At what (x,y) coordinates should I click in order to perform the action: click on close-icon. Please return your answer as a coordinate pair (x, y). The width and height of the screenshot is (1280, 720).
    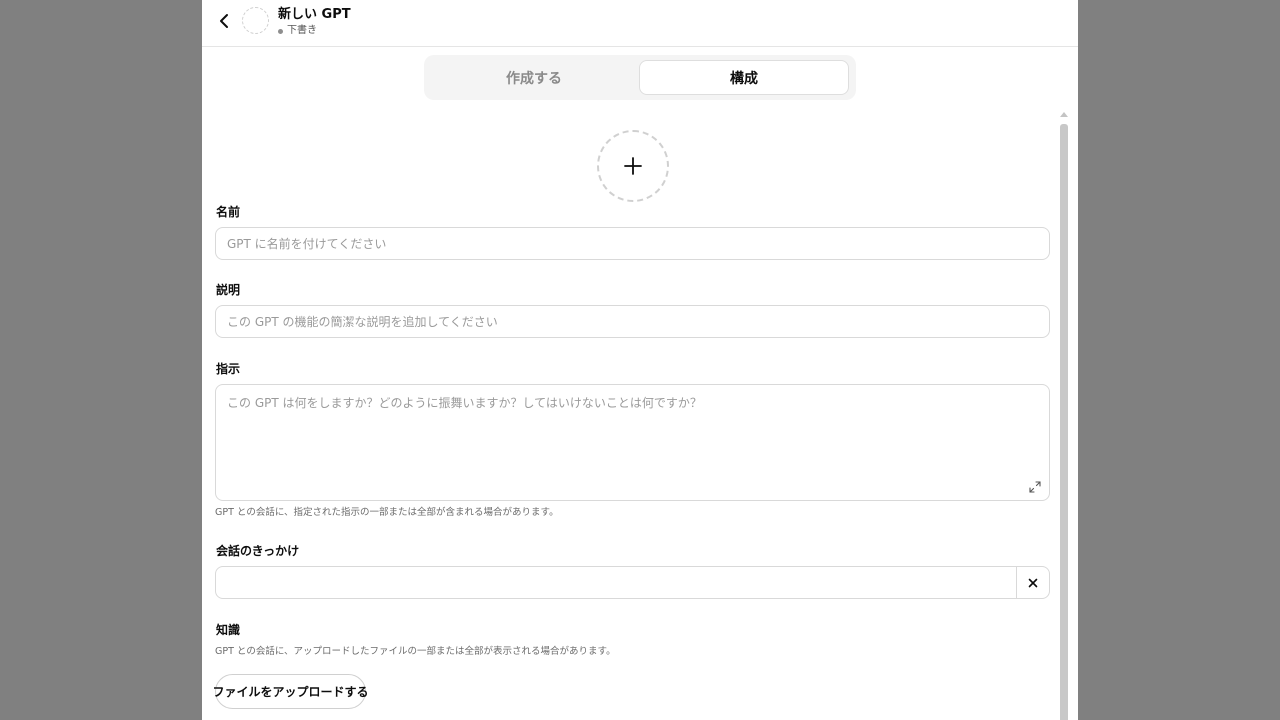
    Looking at the image, I should click on (1033, 582).